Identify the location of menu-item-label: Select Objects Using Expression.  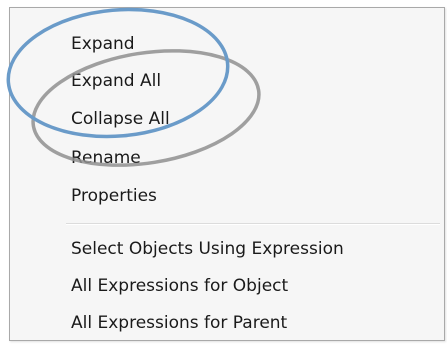
(207, 249).